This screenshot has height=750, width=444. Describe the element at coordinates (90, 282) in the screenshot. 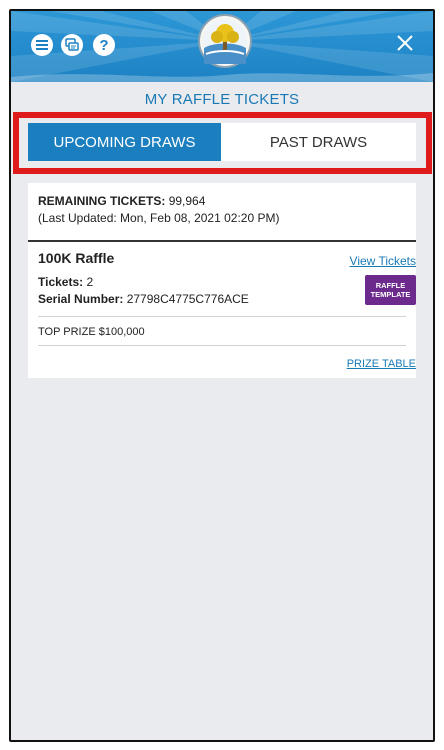

I see `tickets-value: 2` at that location.